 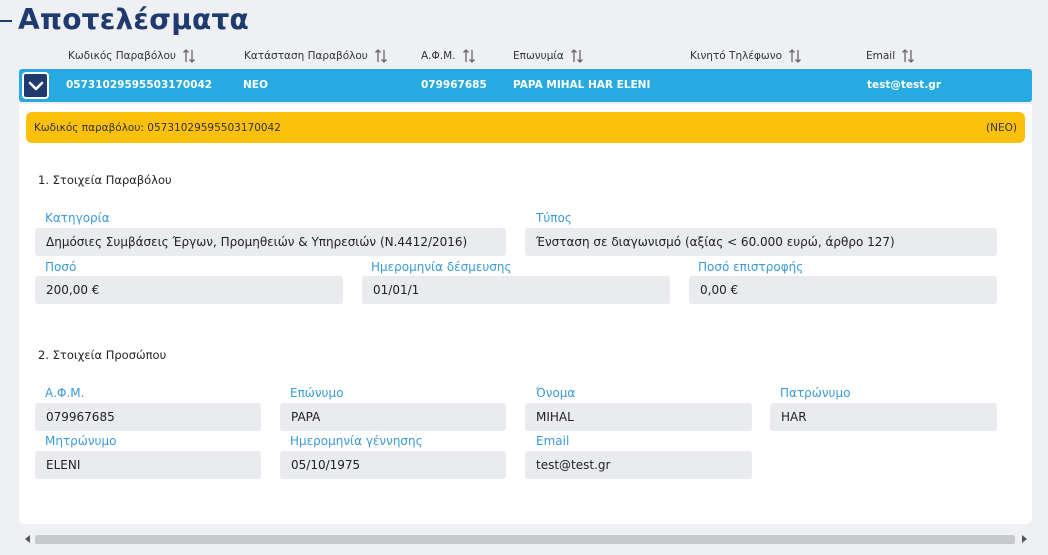 What do you see at coordinates (133, 19) in the screenshot?
I see `page-title: Αποτελέσματα` at bounding box center [133, 19].